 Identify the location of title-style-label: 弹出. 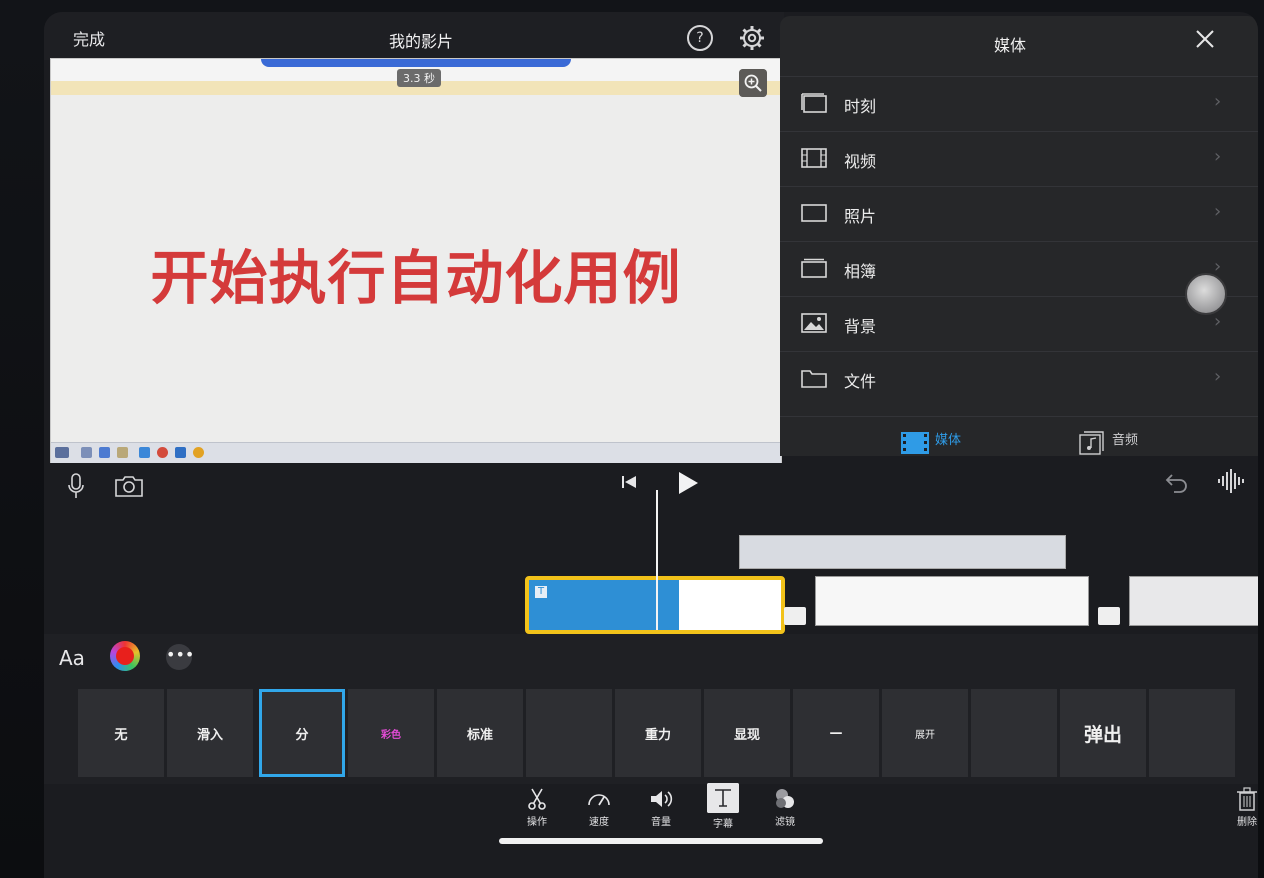
(1102, 734).